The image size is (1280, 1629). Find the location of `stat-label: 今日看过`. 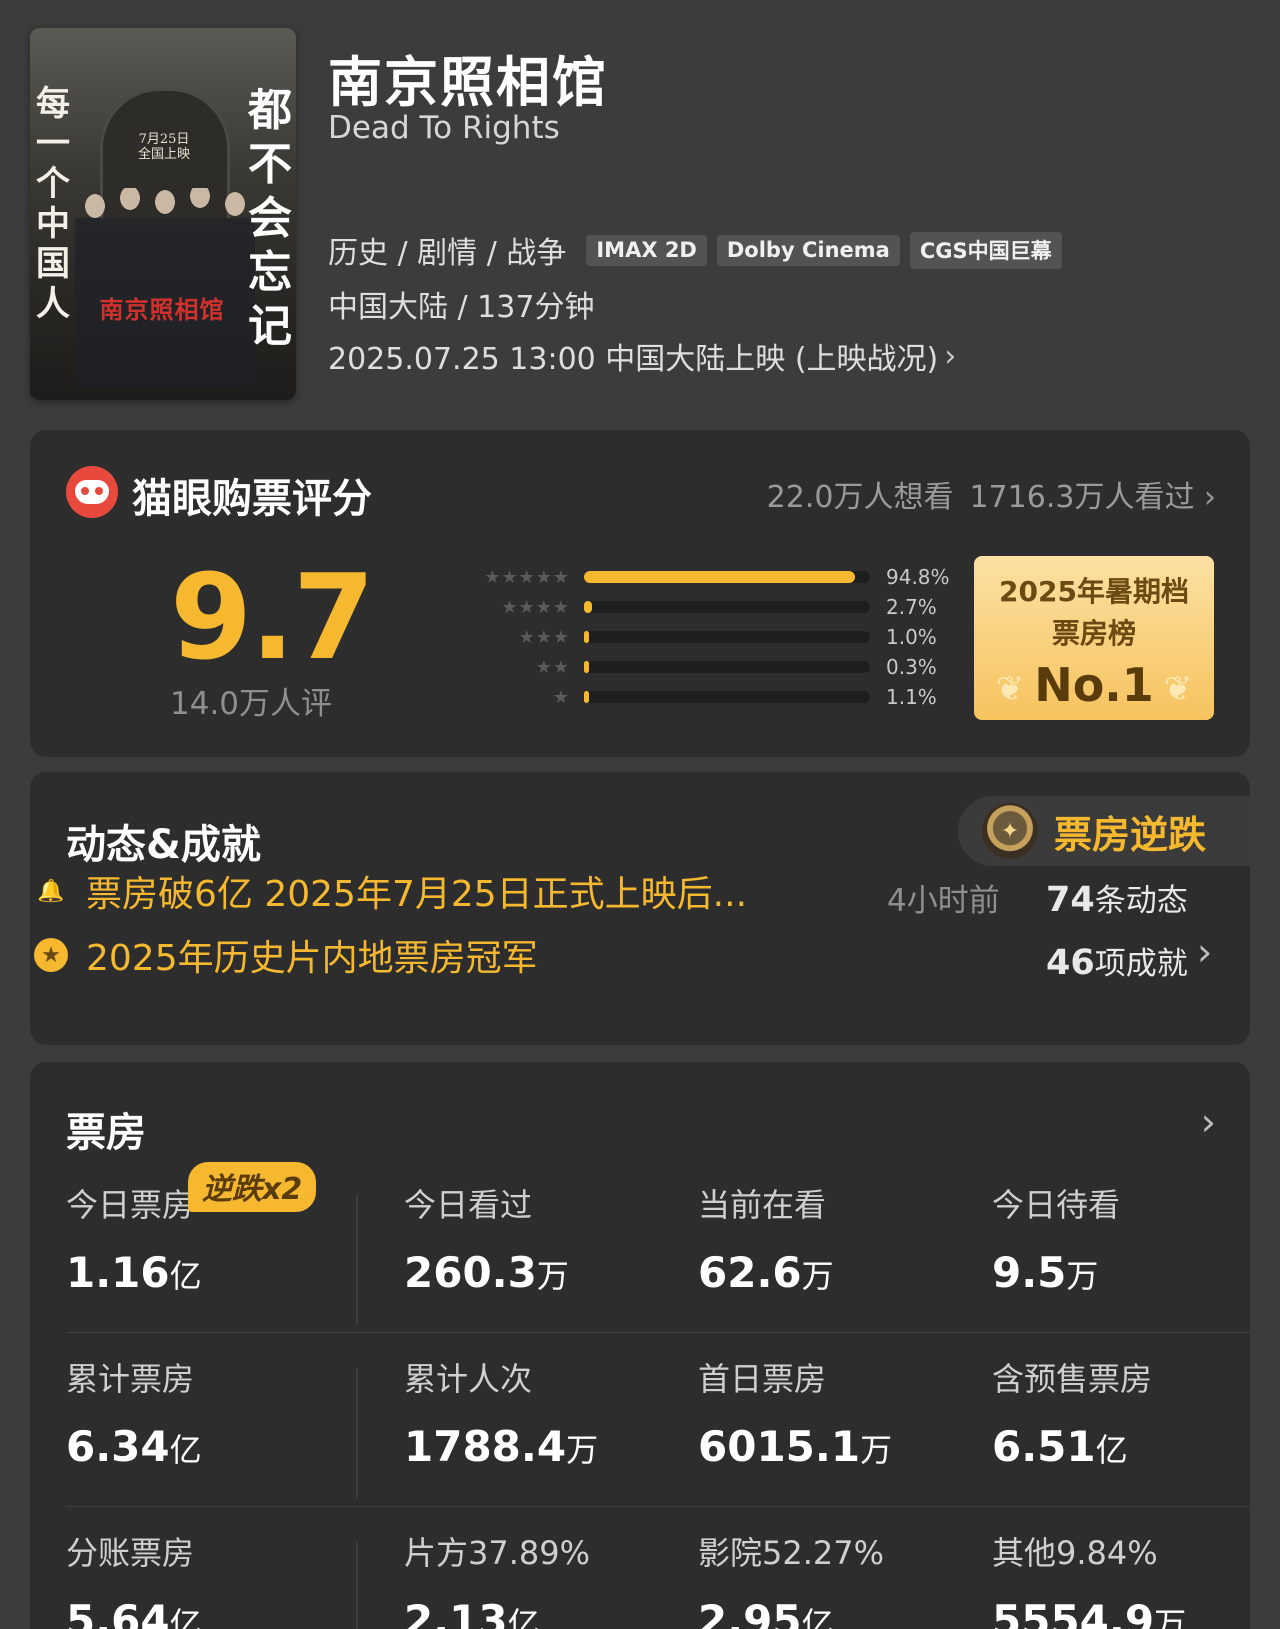

stat-label: 今日看过 is located at coordinates (468, 1205).